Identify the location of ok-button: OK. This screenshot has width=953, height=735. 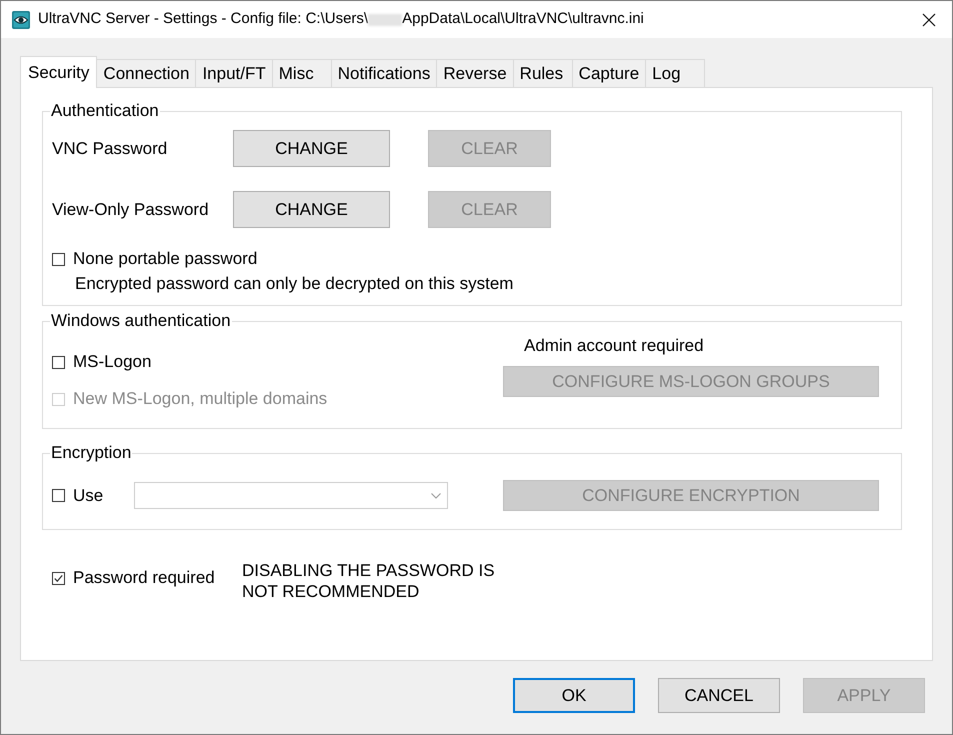
(574, 695).